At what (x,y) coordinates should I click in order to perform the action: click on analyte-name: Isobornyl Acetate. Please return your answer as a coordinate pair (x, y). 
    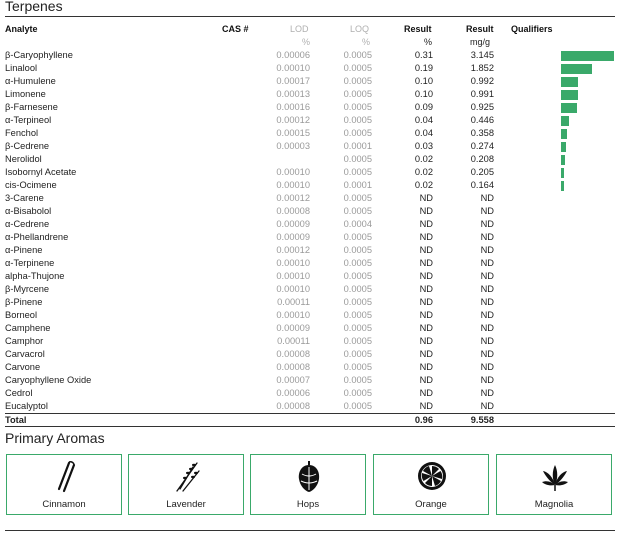
    Looking at the image, I should click on (41, 172).